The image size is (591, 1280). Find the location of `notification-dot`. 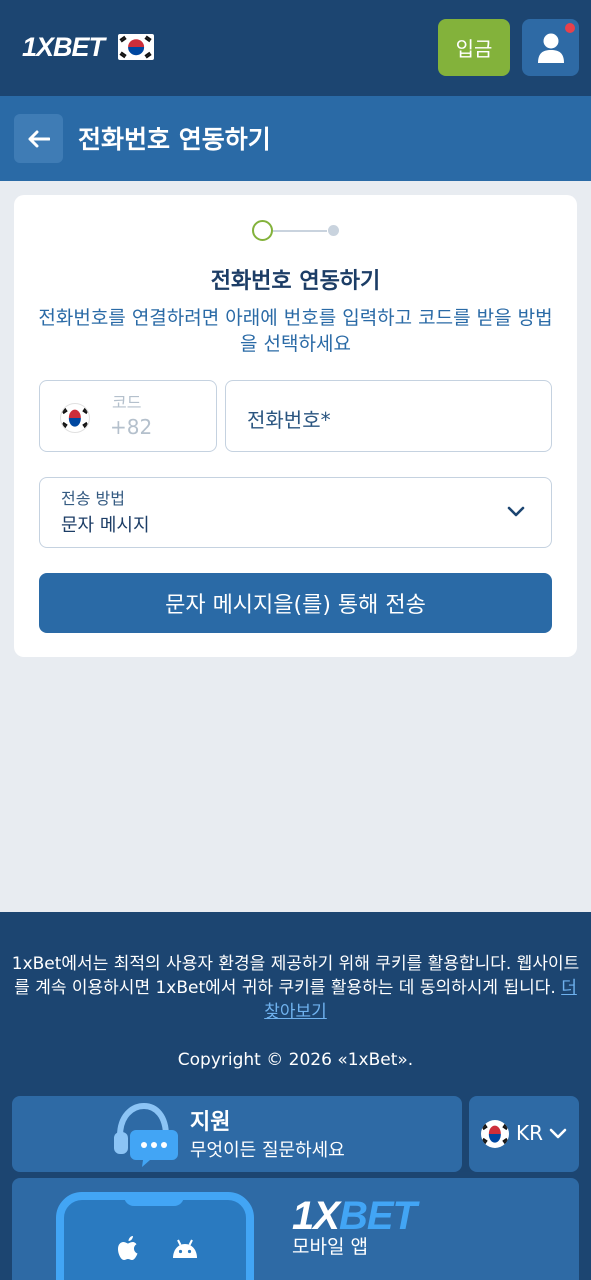

notification-dot is located at coordinates (570, 28).